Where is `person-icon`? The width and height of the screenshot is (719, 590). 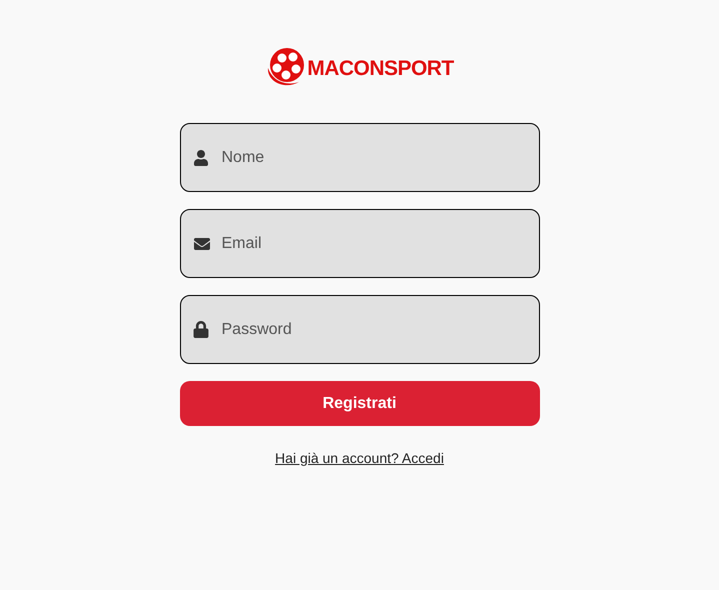
person-icon is located at coordinates (200, 158).